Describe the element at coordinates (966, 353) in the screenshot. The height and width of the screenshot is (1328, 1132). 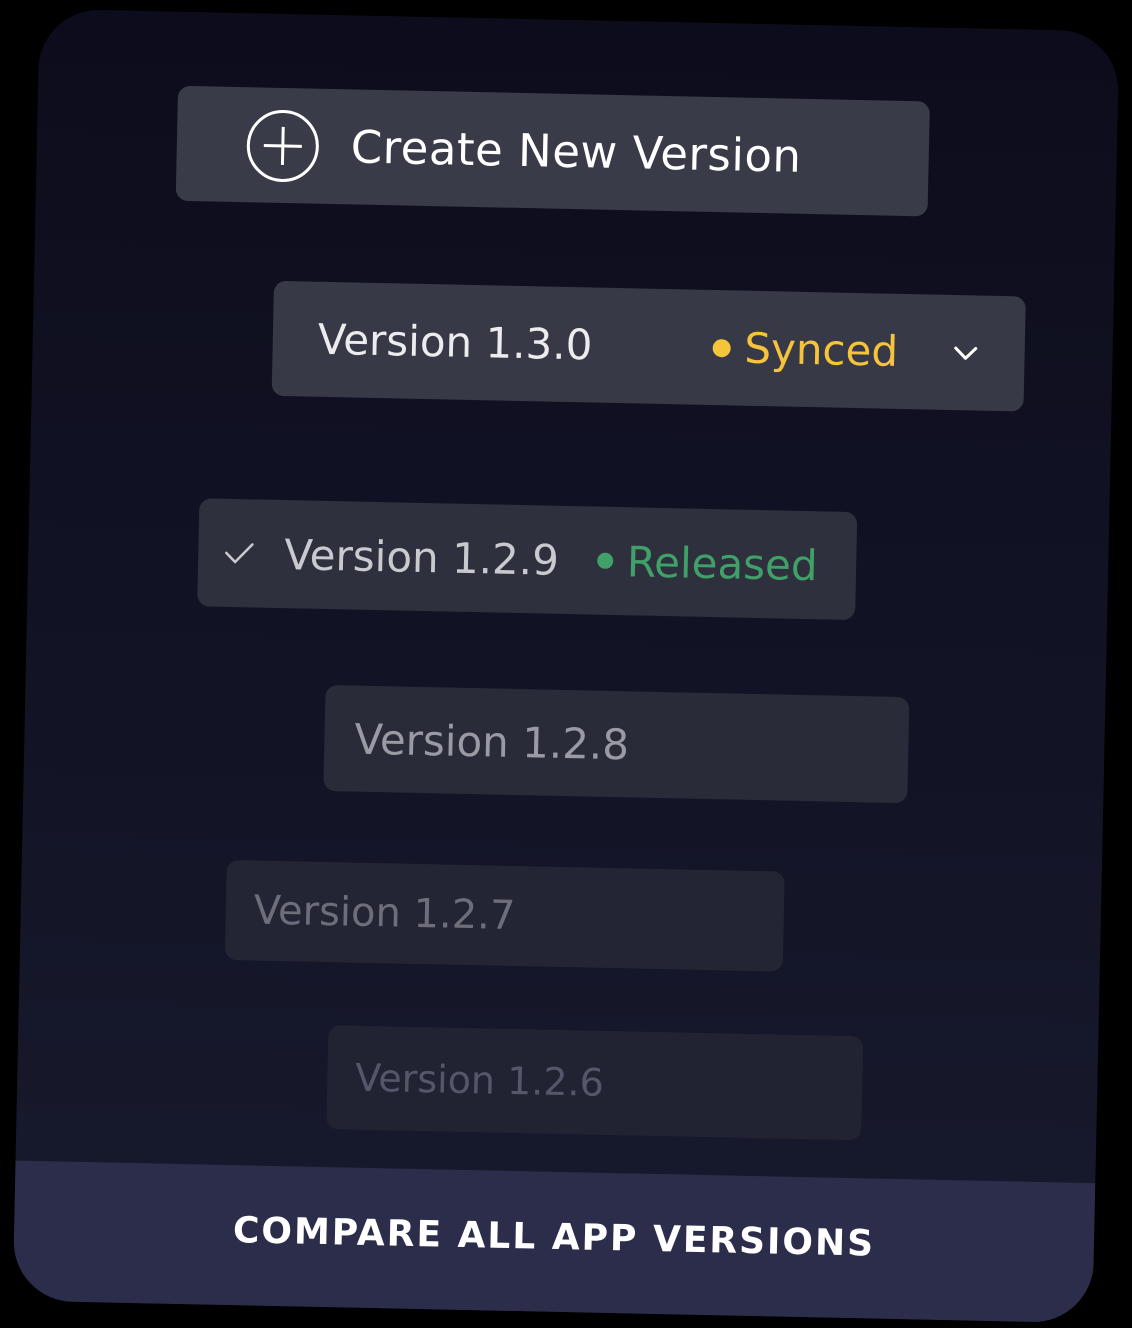
I see `chevron-down-icon` at that location.